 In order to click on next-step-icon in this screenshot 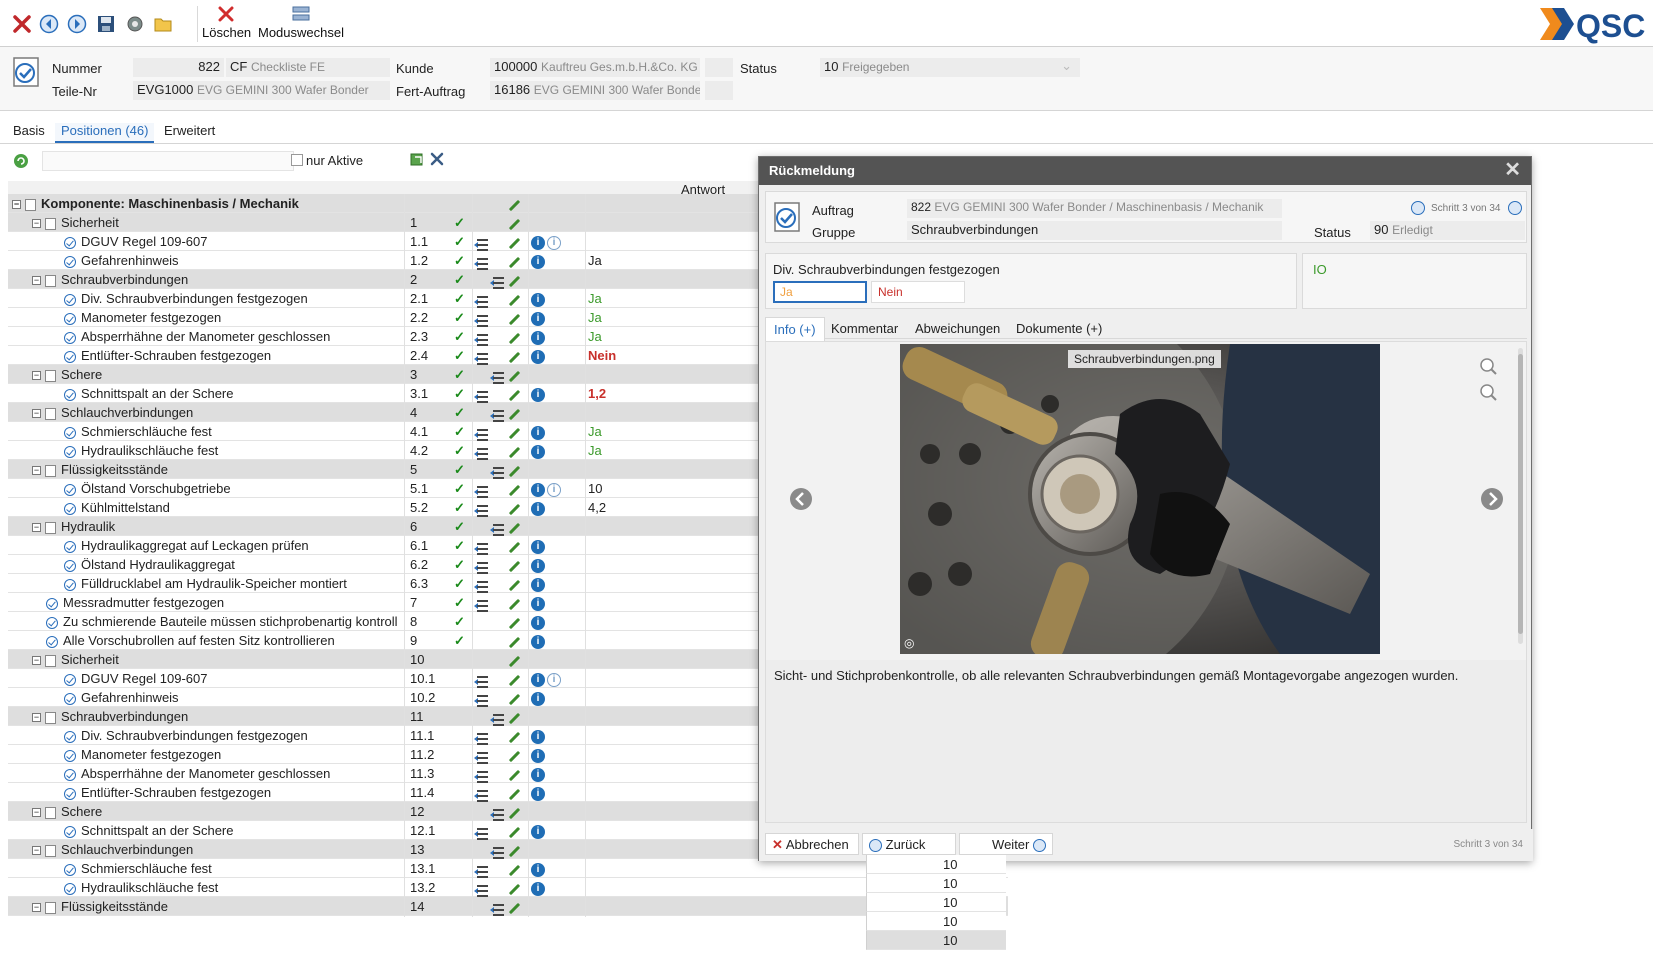, I will do `click(1515, 208)`.